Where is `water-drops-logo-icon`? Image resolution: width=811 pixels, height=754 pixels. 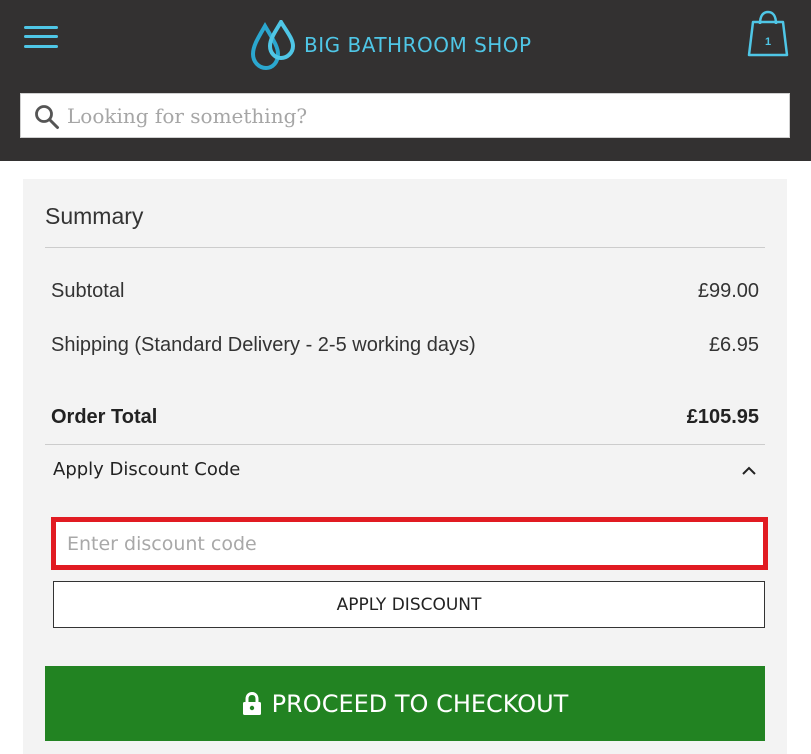 water-drops-logo-icon is located at coordinates (273, 45).